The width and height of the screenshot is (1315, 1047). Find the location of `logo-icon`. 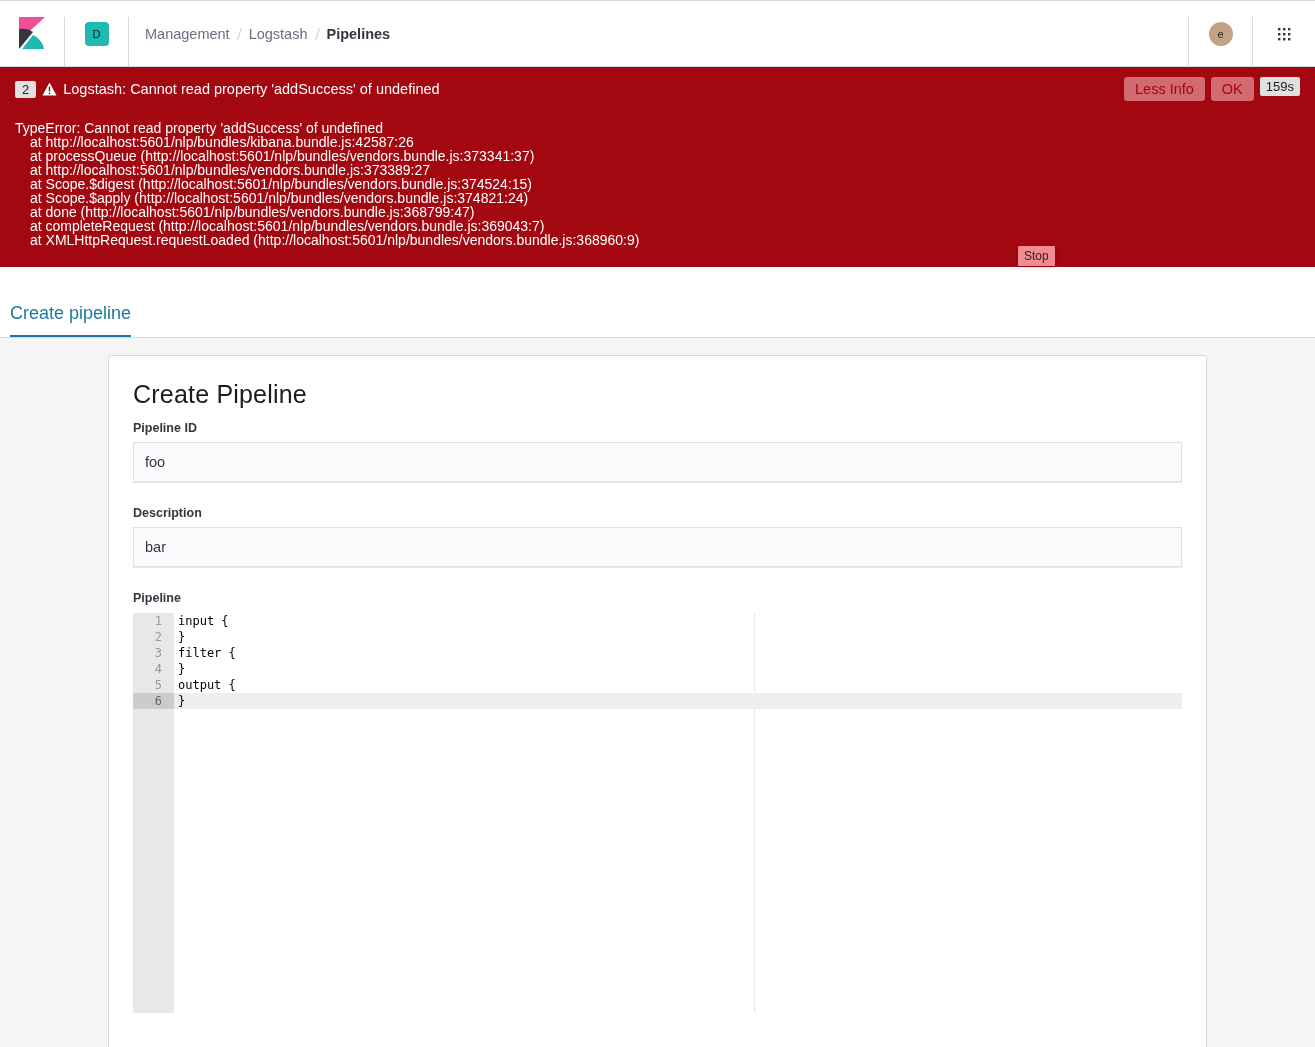

logo-icon is located at coordinates (32, 33).